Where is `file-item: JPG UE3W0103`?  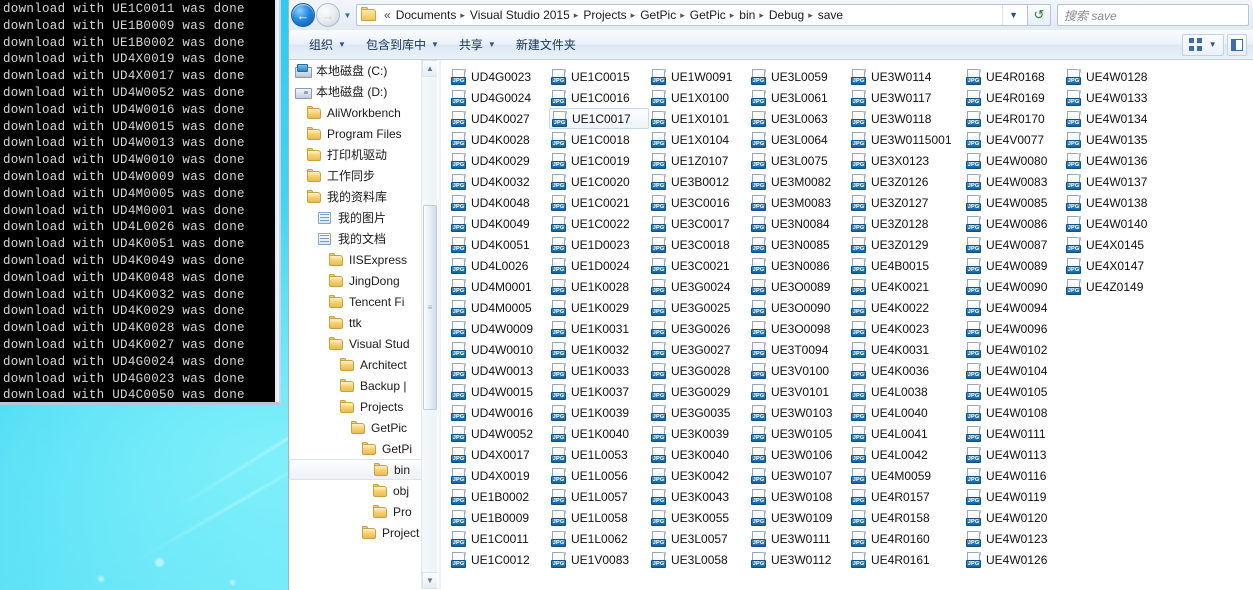 file-item: JPG UE3W0103 is located at coordinates (799, 412).